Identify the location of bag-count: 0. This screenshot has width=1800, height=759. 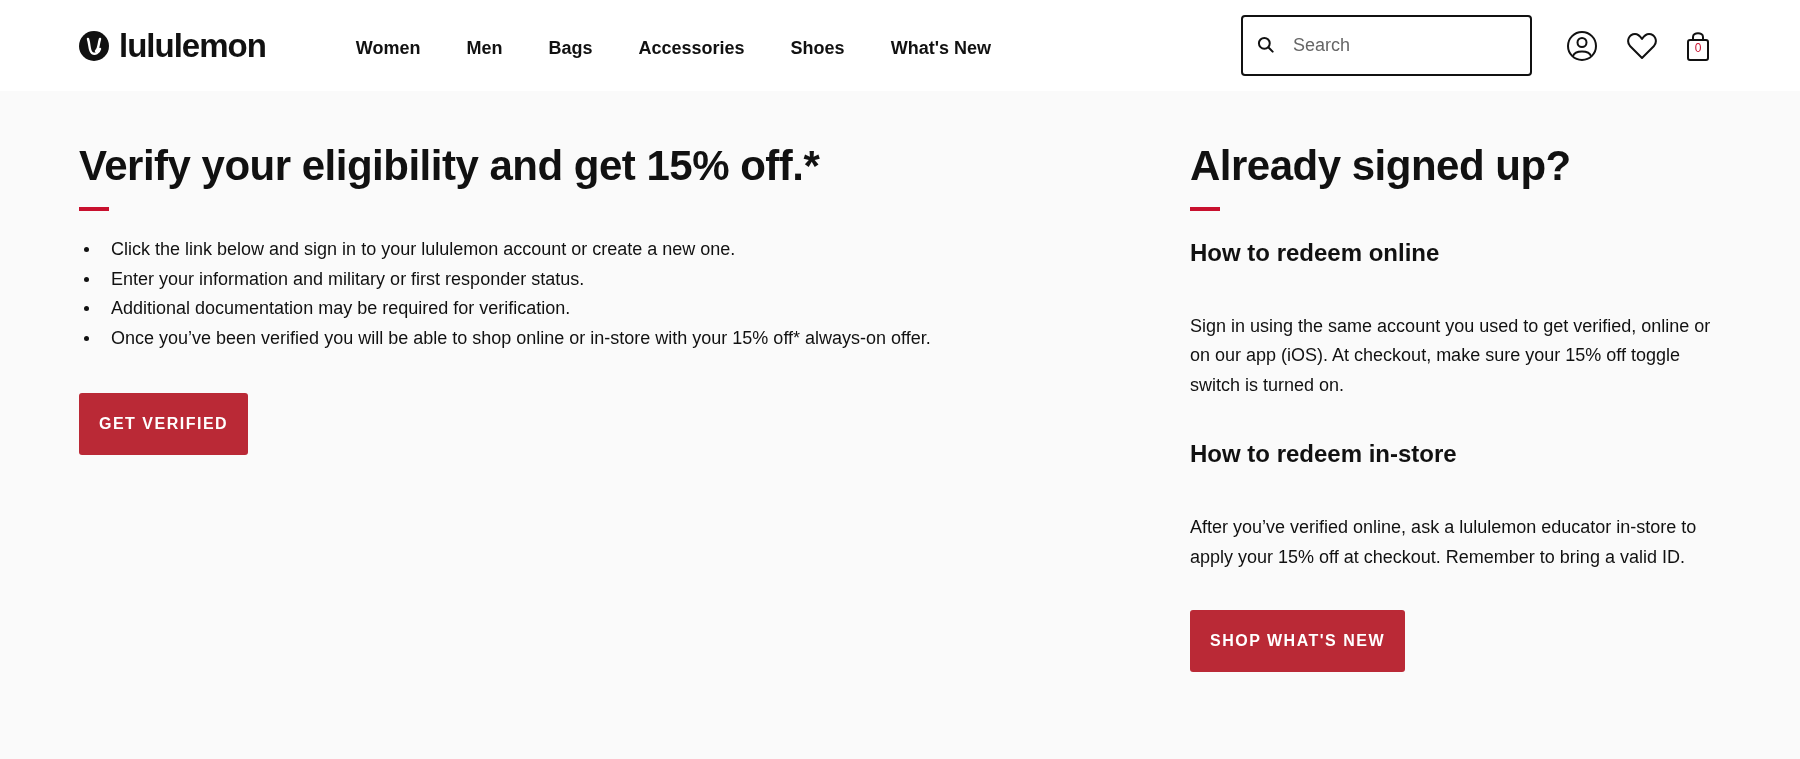
(1698, 47).